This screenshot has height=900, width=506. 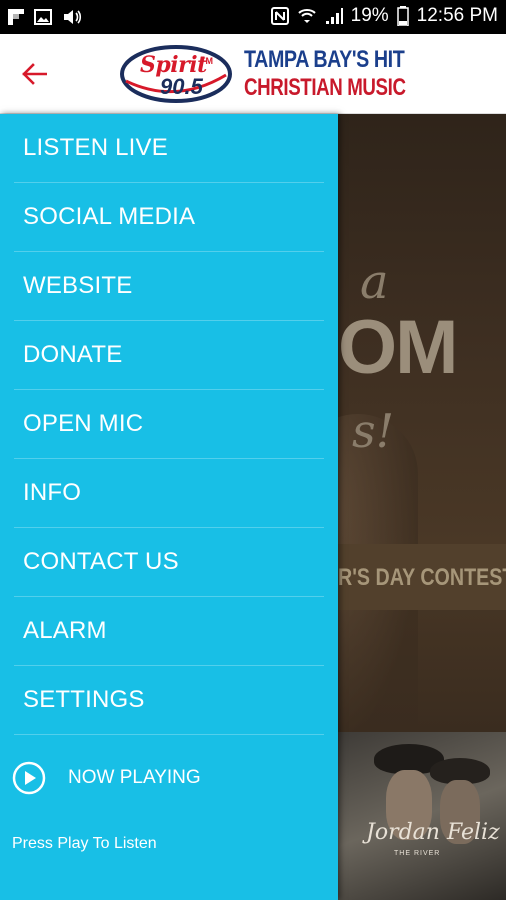 What do you see at coordinates (169, 424) in the screenshot?
I see `menu-item-open-mic: OPEN MIC` at bounding box center [169, 424].